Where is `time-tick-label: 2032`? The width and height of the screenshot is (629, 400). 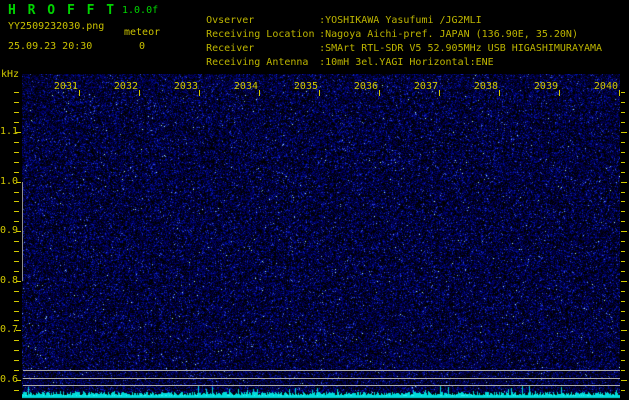
time-tick-label: 2032 is located at coordinates (125, 86).